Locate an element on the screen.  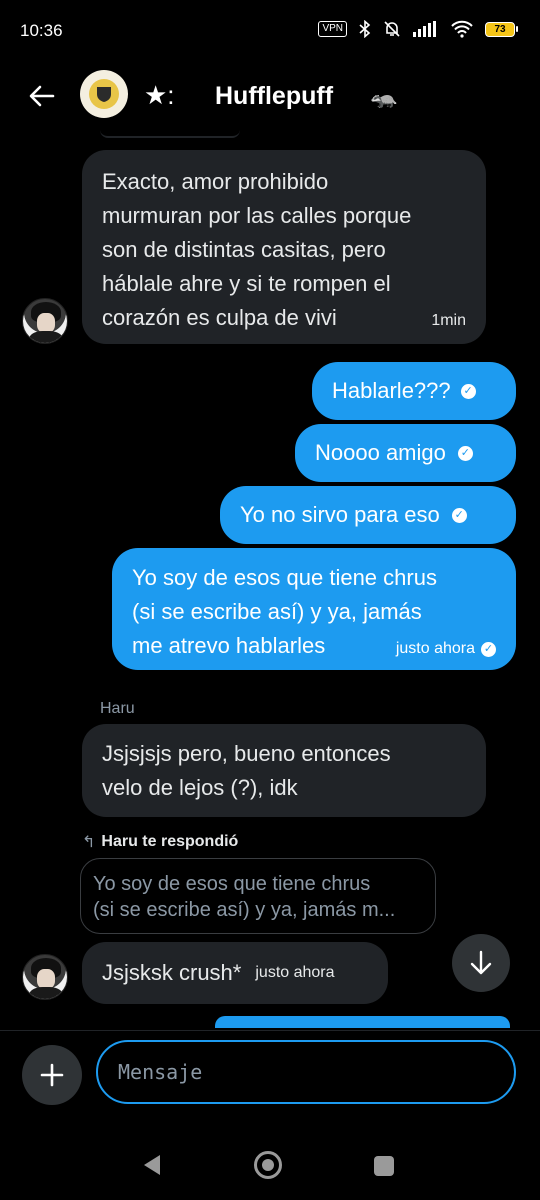
message-line: son de distintas casitas, pero is located at coordinates (244, 249).